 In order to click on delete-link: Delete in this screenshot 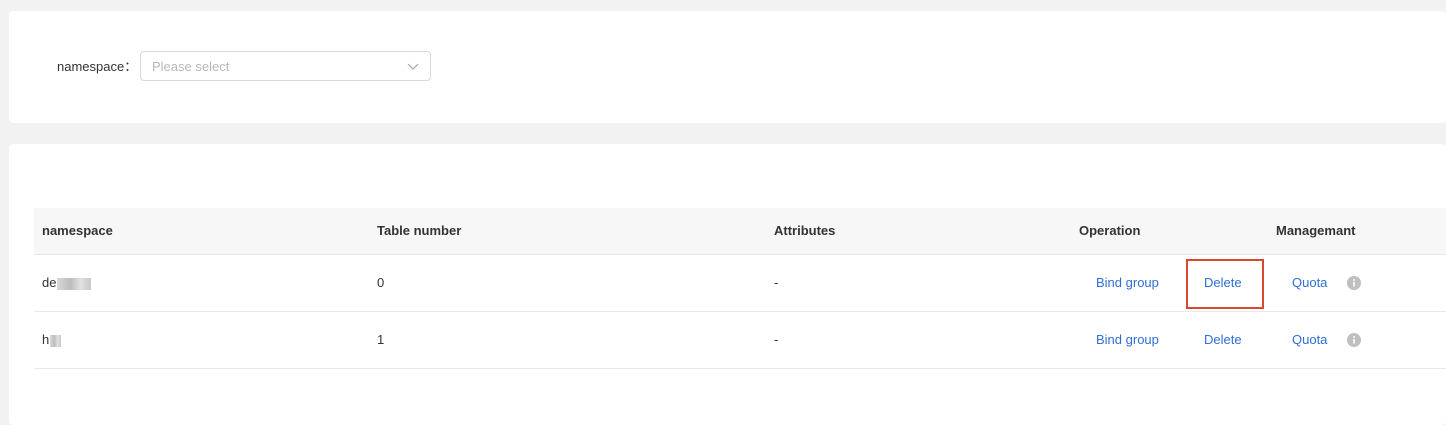, I will do `click(1223, 340)`.